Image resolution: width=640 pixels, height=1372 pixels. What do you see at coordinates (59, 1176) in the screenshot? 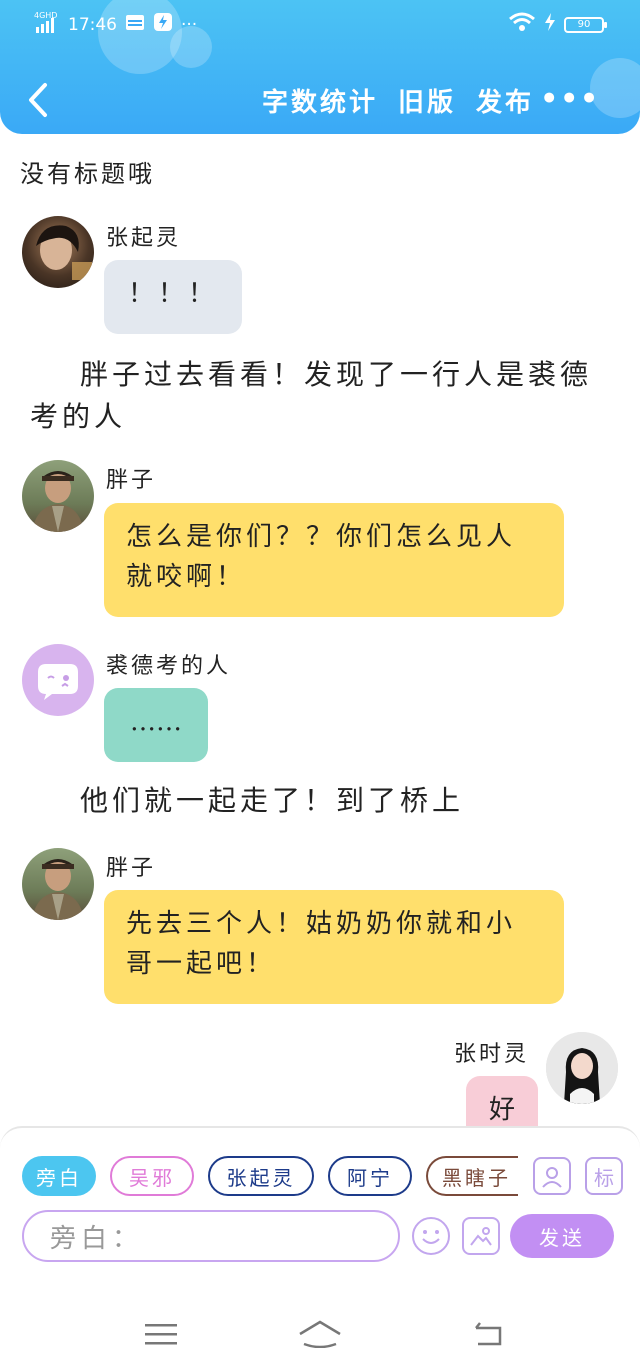
I see `role-chip-narrator: 旁白` at bounding box center [59, 1176].